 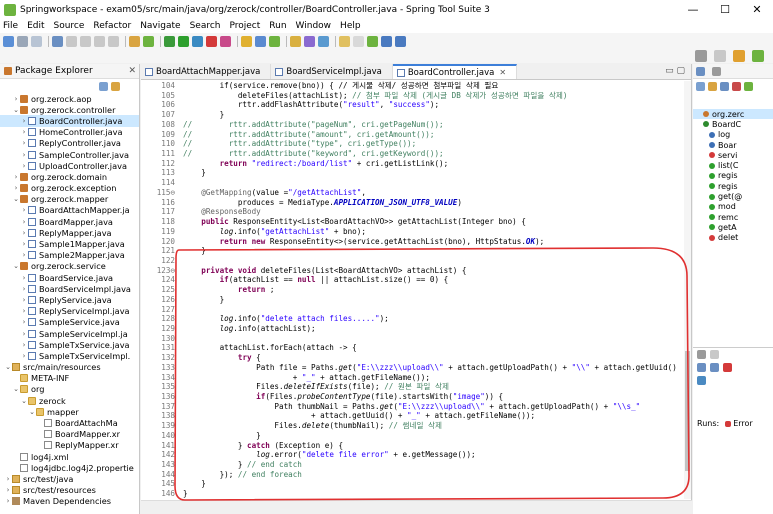 What do you see at coordinates (693, 9) in the screenshot?
I see `minimize-button: —` at bounding box center [693, 9].